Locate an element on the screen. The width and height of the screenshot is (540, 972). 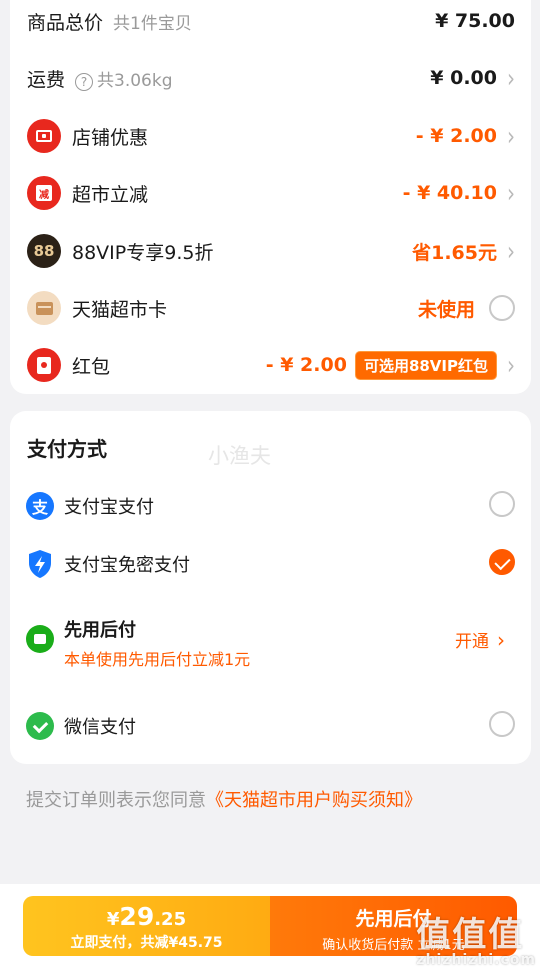
watermark-text: 小渔夫 is located at coordinates (239, 456).